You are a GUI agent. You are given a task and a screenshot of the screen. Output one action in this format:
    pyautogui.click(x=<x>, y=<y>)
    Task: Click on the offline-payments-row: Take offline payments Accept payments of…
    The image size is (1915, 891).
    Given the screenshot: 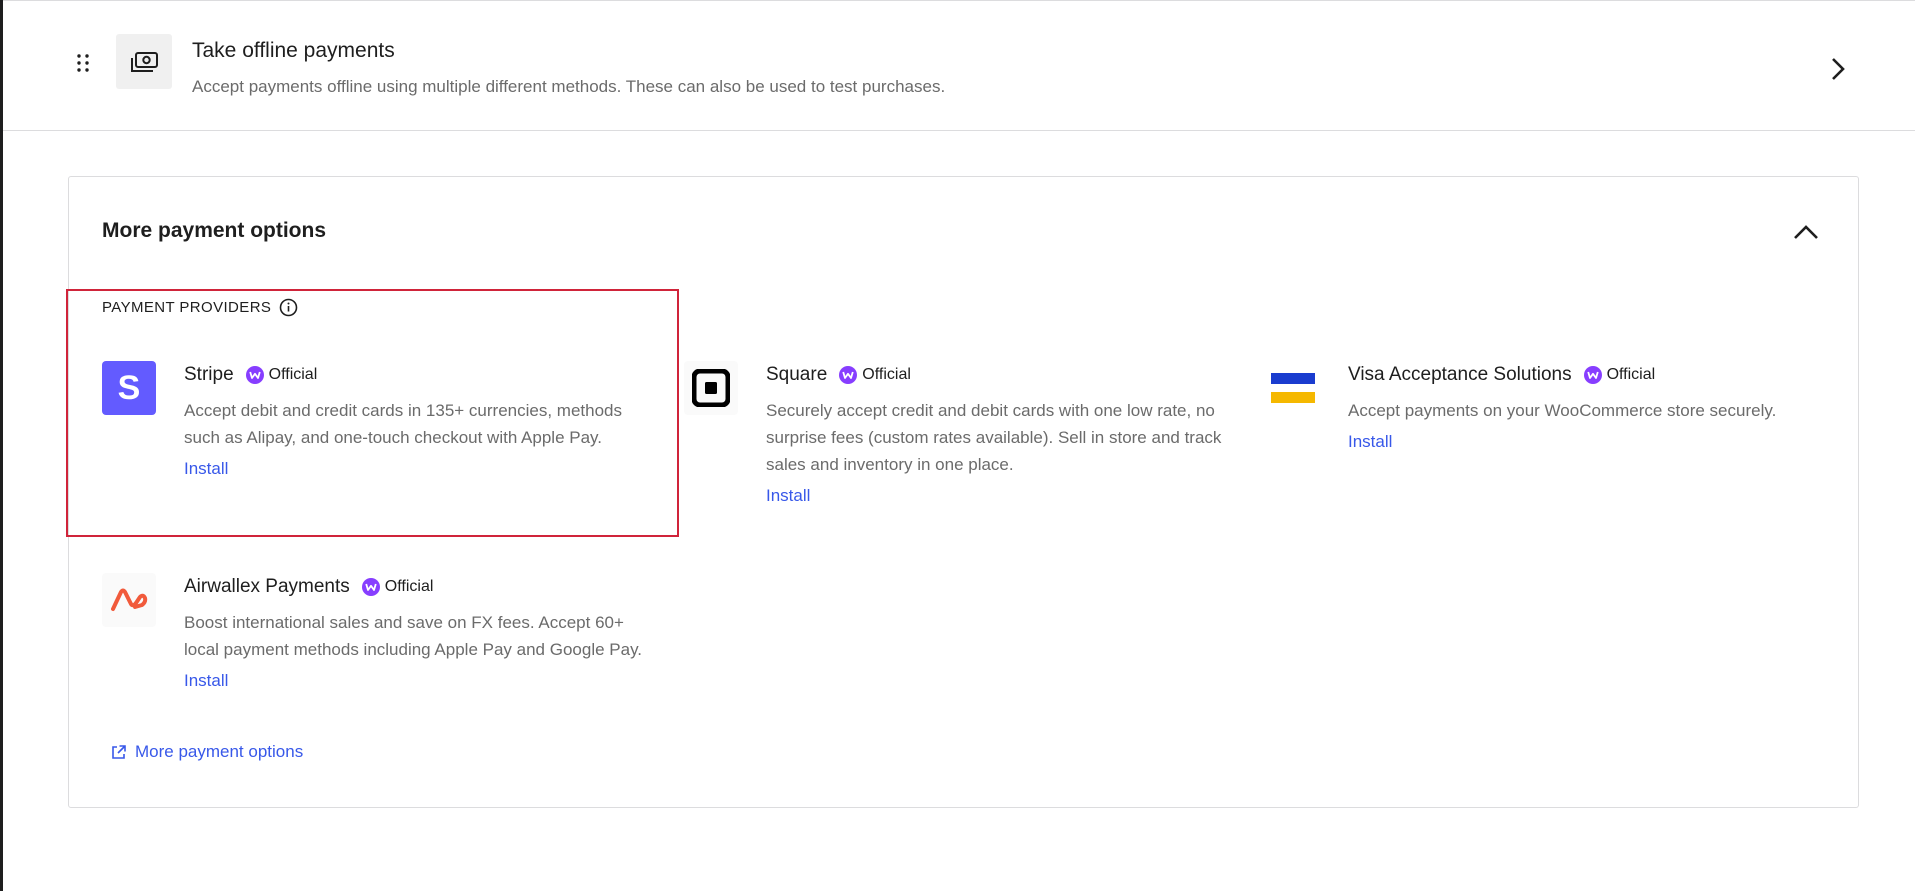 What is the action you would take?
    pyautogui.click(x=959, y=66)
    